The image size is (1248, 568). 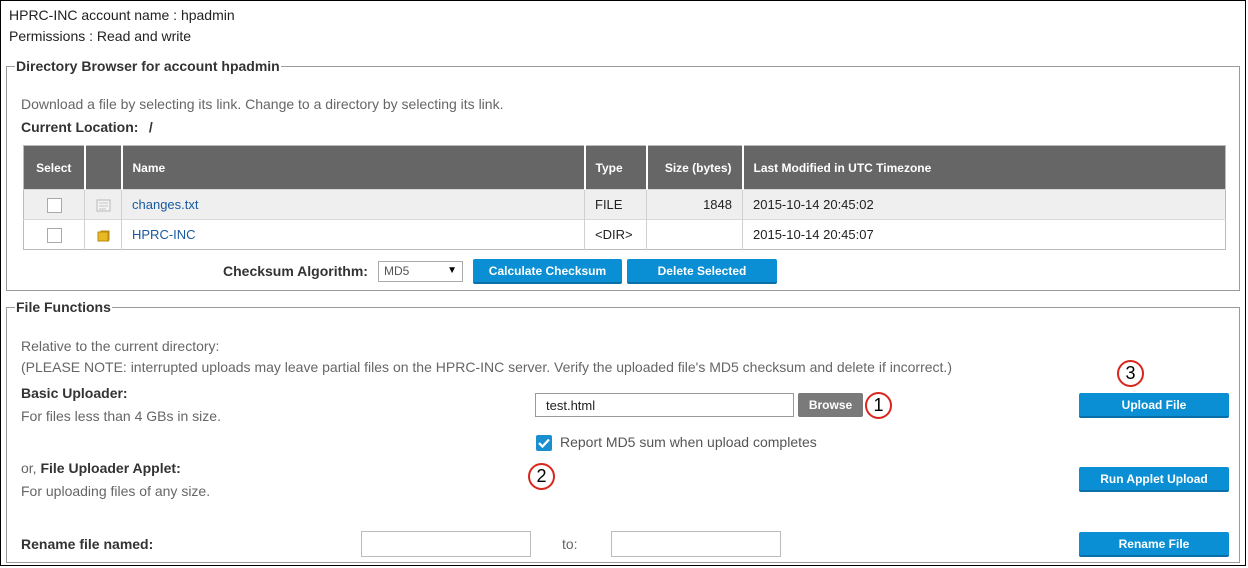 I want to click on table-row: HPRC-INC <DIR> 2015-10-14 20:45:07, so click(x=624, y=234).